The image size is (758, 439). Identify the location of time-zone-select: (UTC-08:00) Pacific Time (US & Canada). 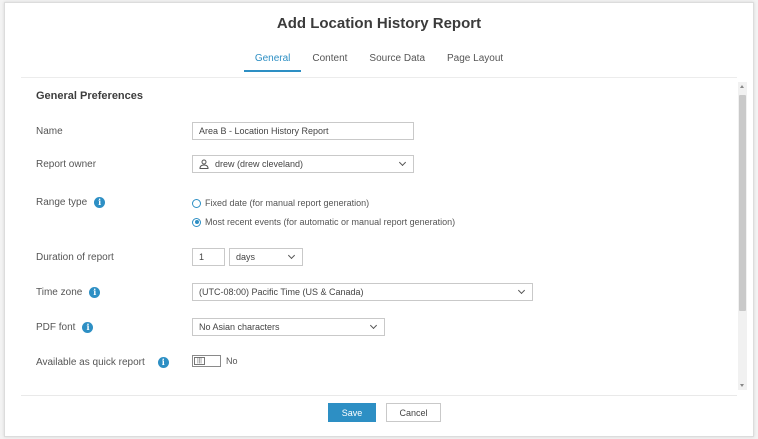
(362, 292).